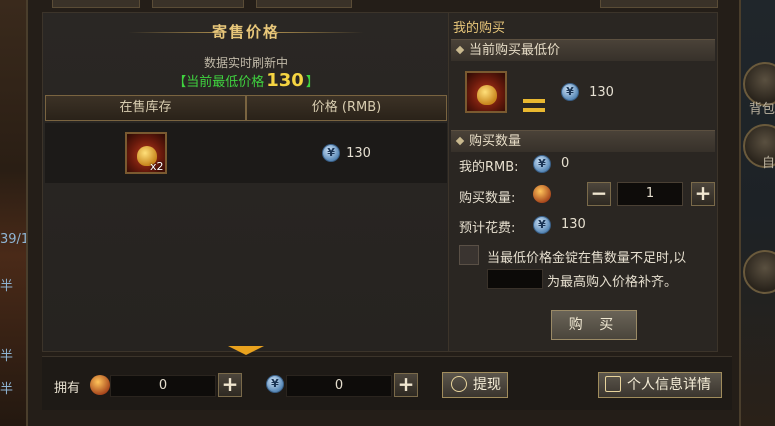 The image size is (775, 426). What do you see at coordinates (163, 386) in the screenshot?
I see `gold-balance-field: 0` at bounding box center [163, 386].